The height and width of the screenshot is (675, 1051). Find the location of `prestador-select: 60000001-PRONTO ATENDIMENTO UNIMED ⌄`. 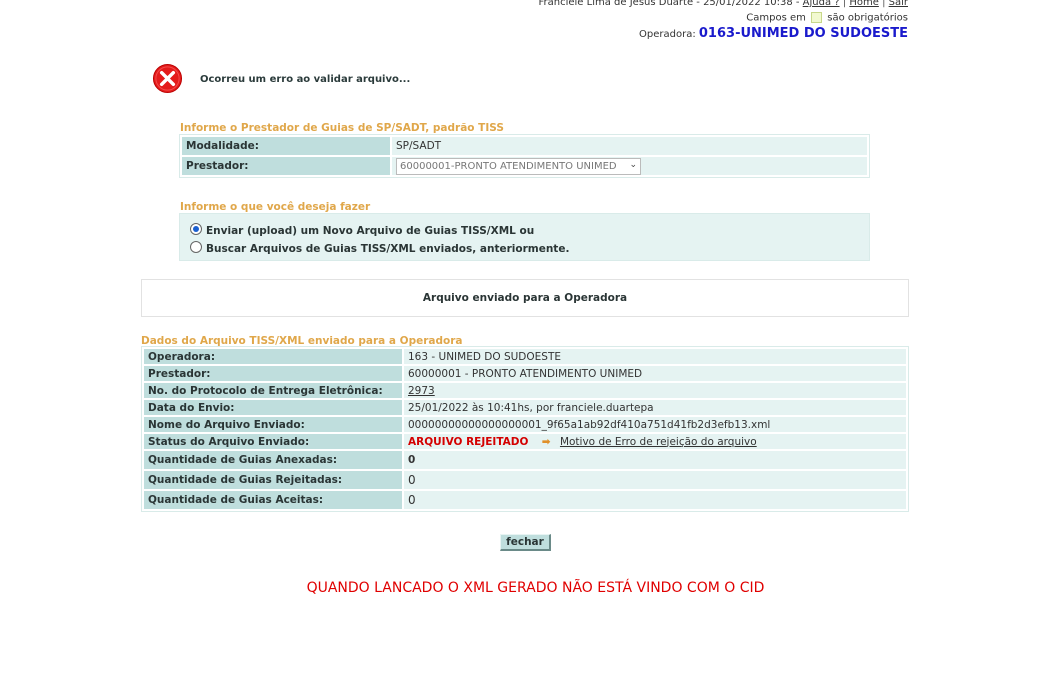

prestador-select: 60000001-PRONTO ATENDIMENTO UNIMED ⌄ is located at coordinates (518, 166).